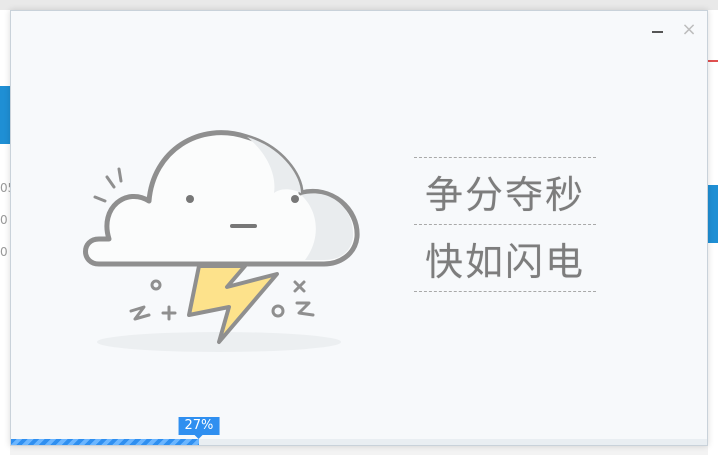 The height and width of the screenshot is (455, 718). What do you see at coordinates (105, 442) in the screenshot?
I see `progress-fill` at bounding box center [105, 442].